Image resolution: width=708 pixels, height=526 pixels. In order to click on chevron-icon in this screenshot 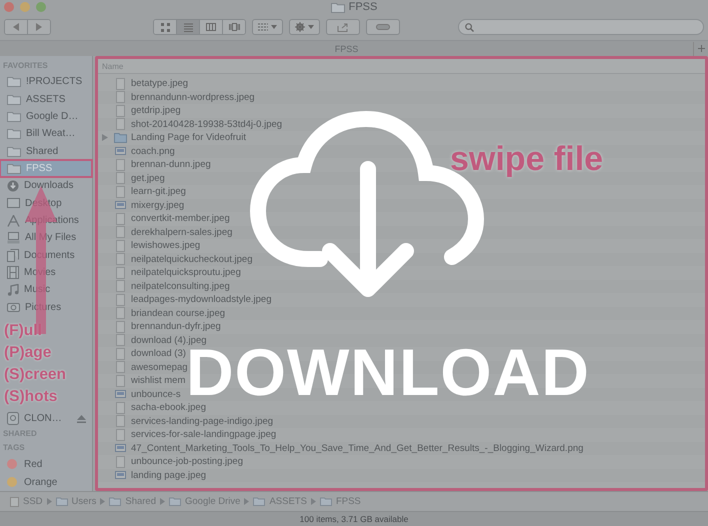, I will do `click(49, 501)`.